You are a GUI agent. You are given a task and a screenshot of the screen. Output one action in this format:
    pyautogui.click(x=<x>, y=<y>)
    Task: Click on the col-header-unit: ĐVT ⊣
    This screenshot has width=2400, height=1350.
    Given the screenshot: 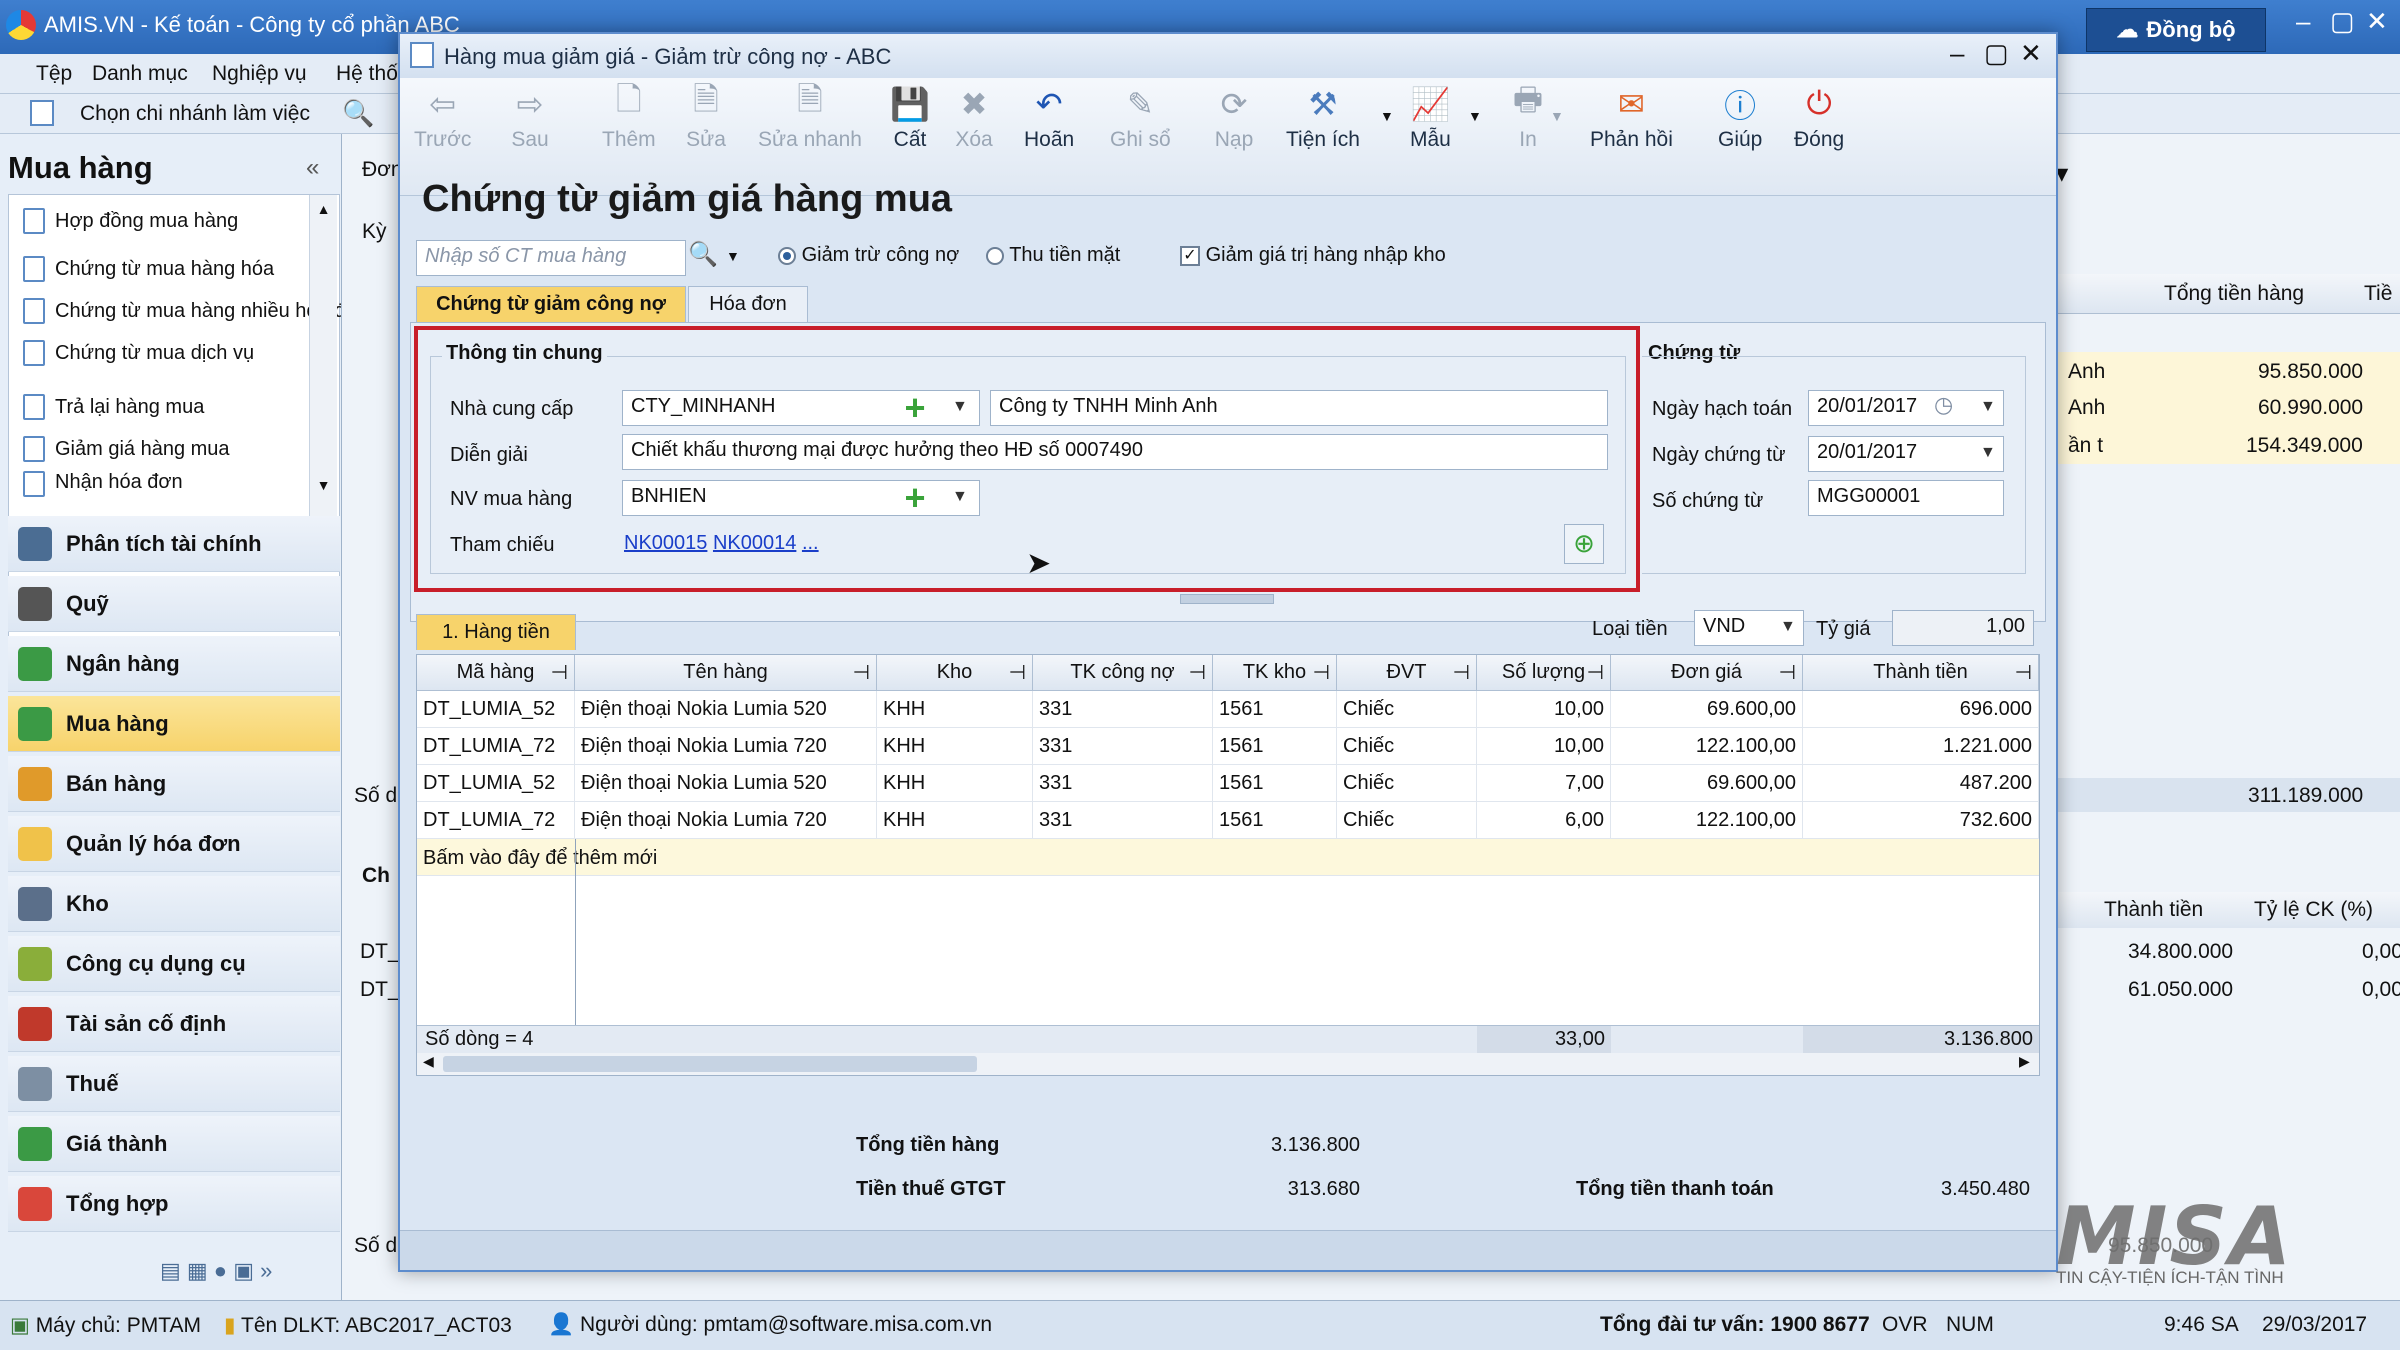 What is the action you would take?
    pyautogui.click(x=1407, y=673)
    